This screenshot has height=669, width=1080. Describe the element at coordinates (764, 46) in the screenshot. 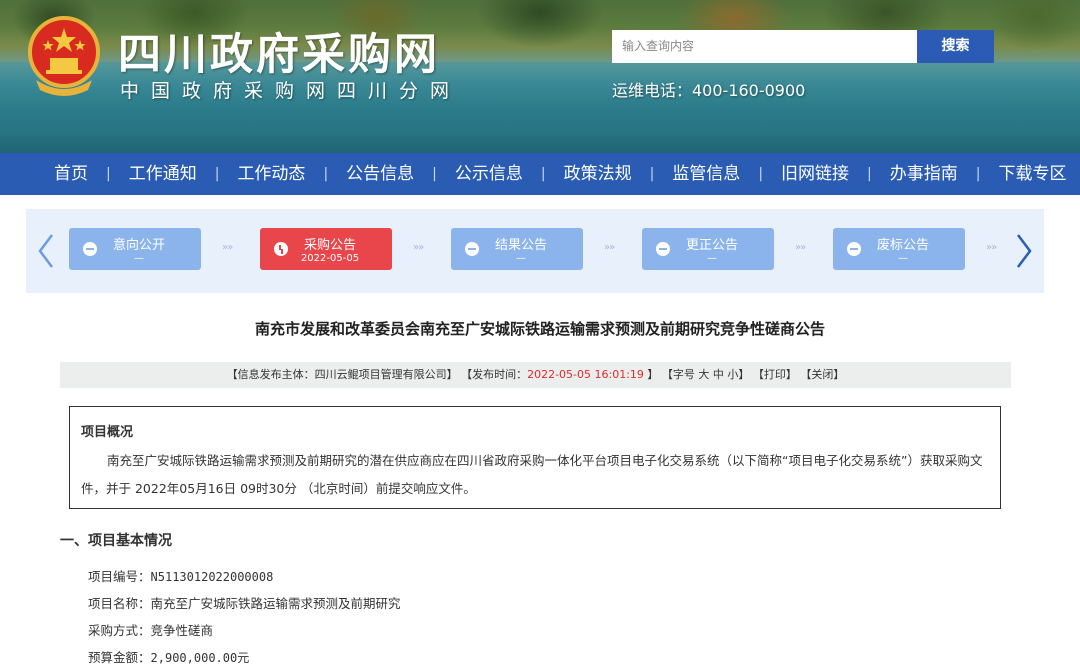

I see `search-input: 输入查询内容` at that location.